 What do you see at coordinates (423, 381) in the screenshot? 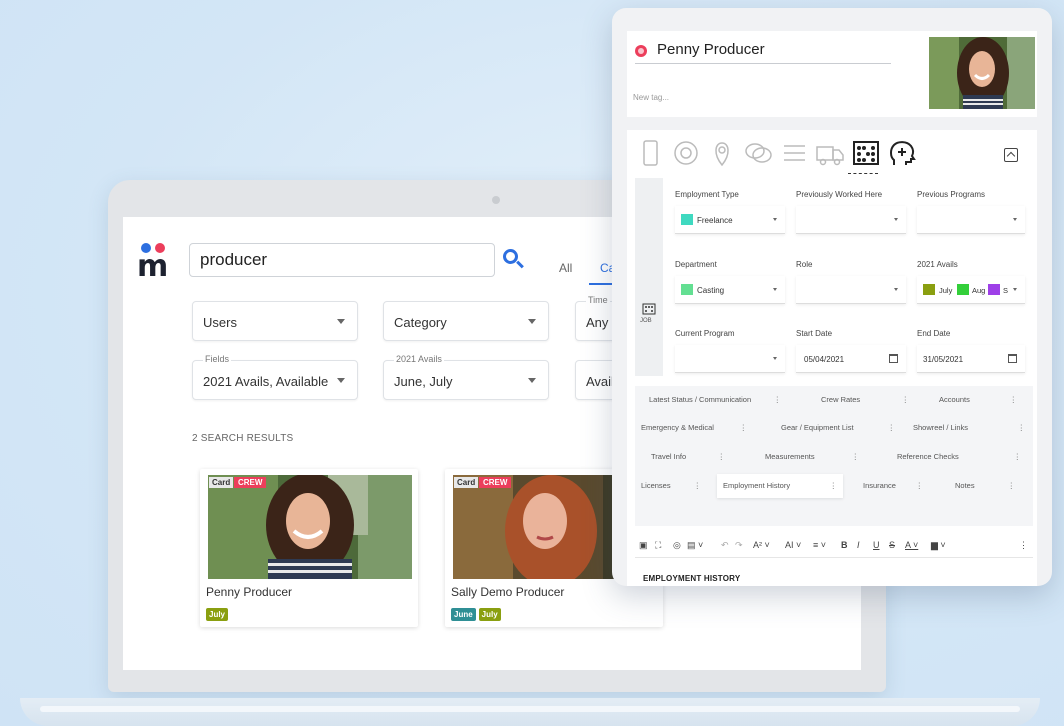
I see `avails-2021-value: June, July` at bounding box center [423, 381].